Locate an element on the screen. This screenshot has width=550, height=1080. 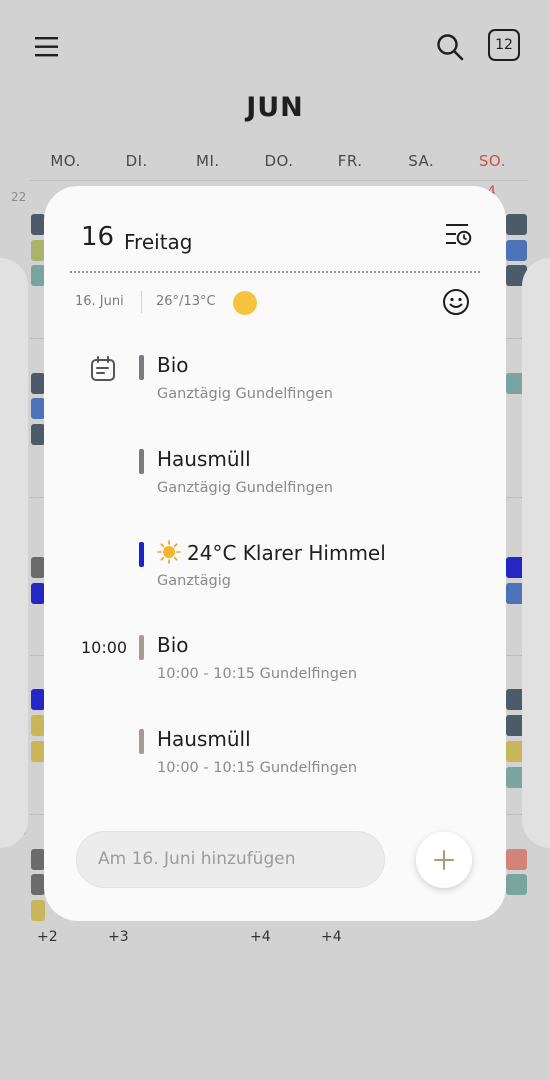
event-subtitle: Ganztägig is located at coordinates (194, 581).